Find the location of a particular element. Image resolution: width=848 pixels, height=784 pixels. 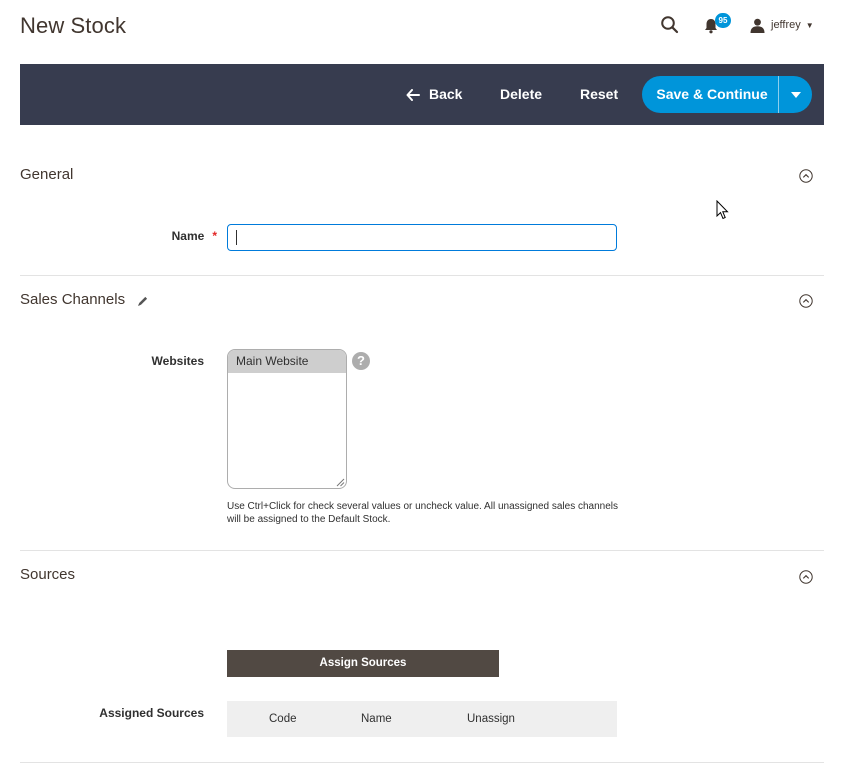

caret-down-icon: ▼ is located at coordinates (809, 25).